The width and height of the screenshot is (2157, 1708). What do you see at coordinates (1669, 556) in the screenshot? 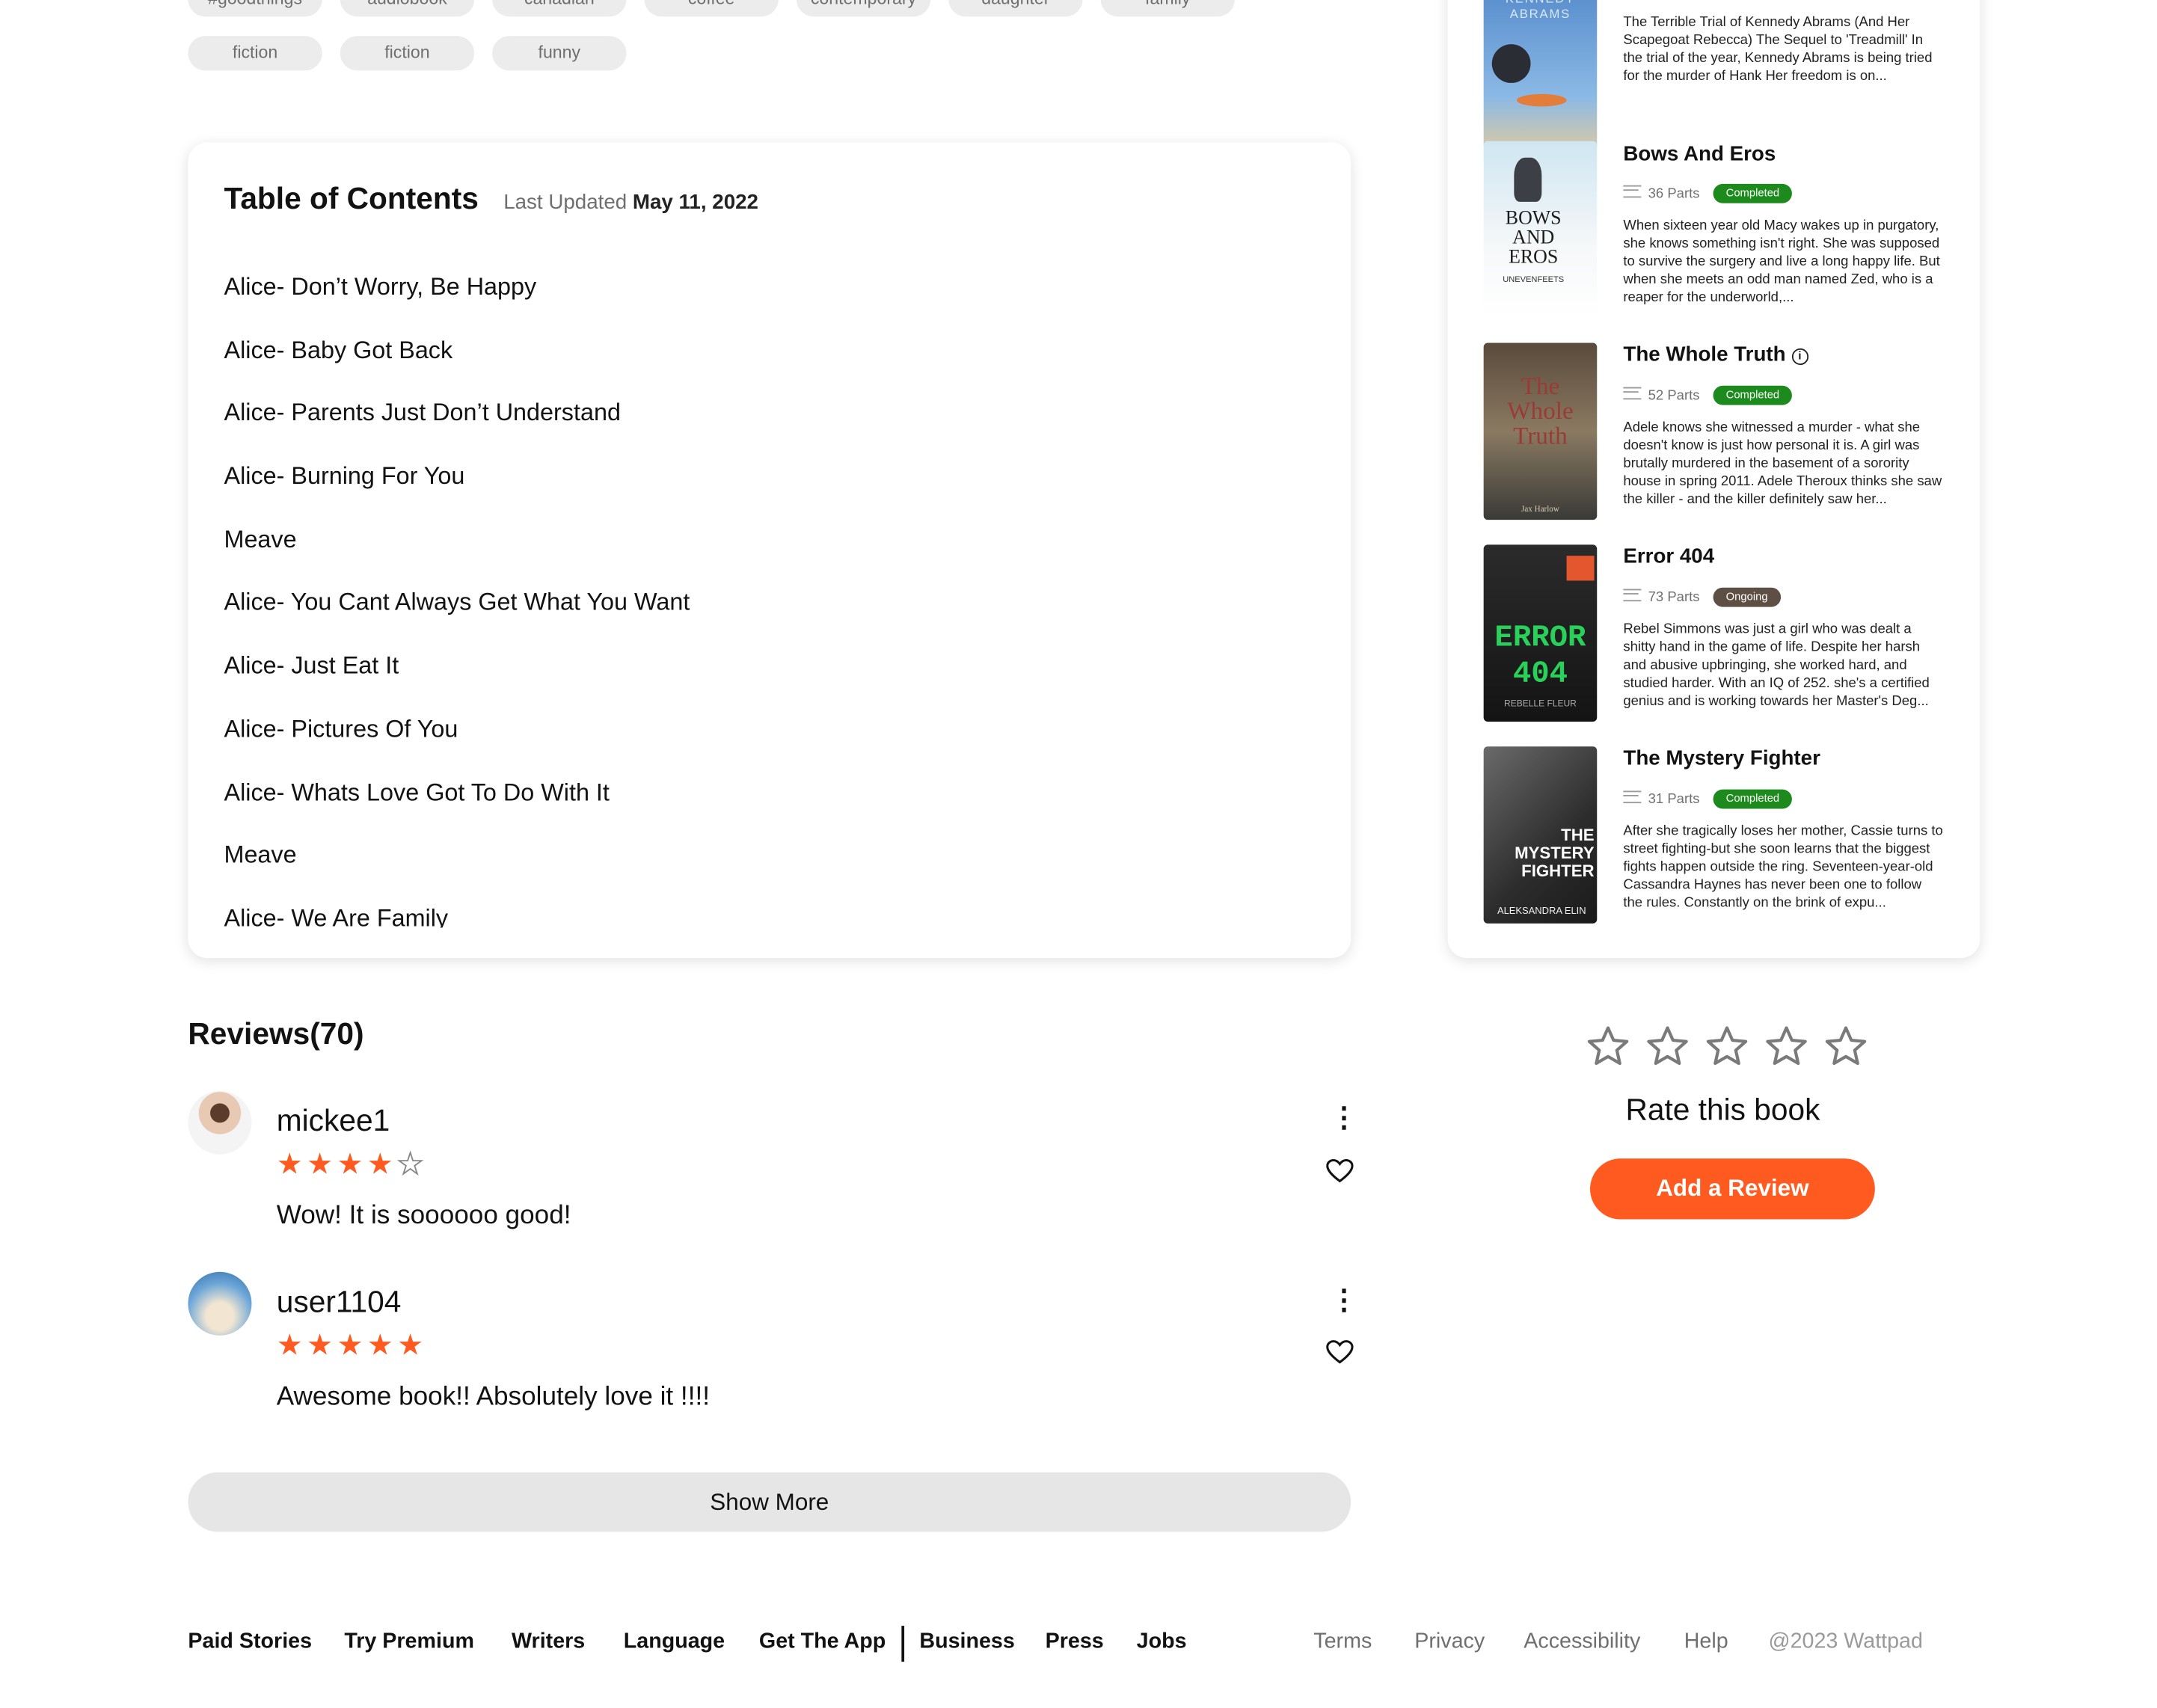
I see `book-title-link: Error 404` at bounding box center [1669, 556].